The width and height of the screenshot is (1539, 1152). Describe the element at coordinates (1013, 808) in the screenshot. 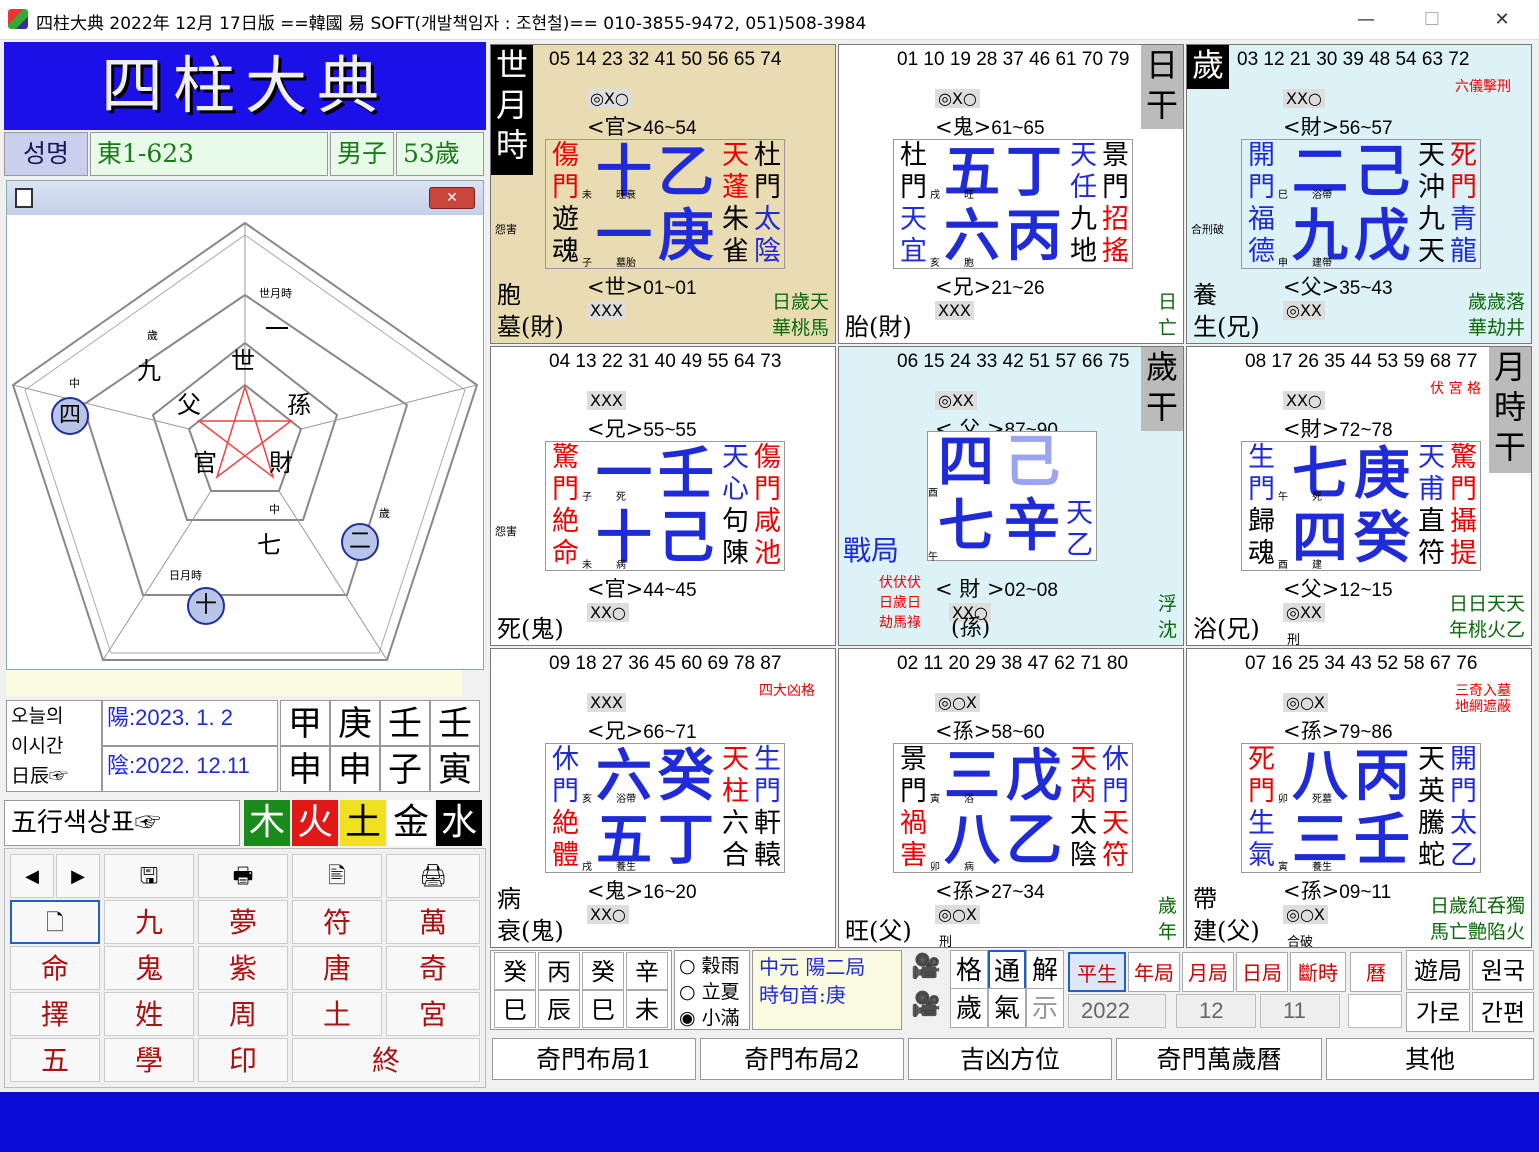

I see `palace-inner-box: 三戊八乙景門 禍害寅浴卯病天芮 休門 太陰 天符` at that location.